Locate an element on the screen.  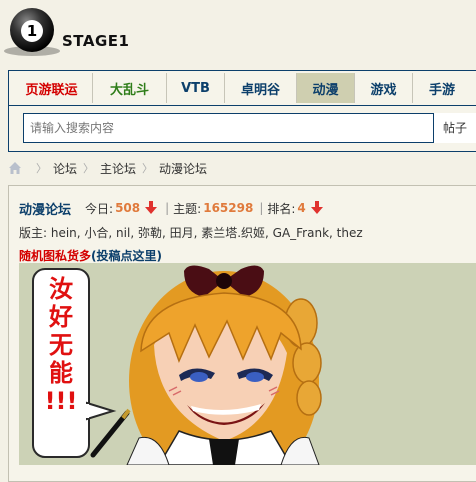
topics-label: 主题: is located at coordinates (187, 208).